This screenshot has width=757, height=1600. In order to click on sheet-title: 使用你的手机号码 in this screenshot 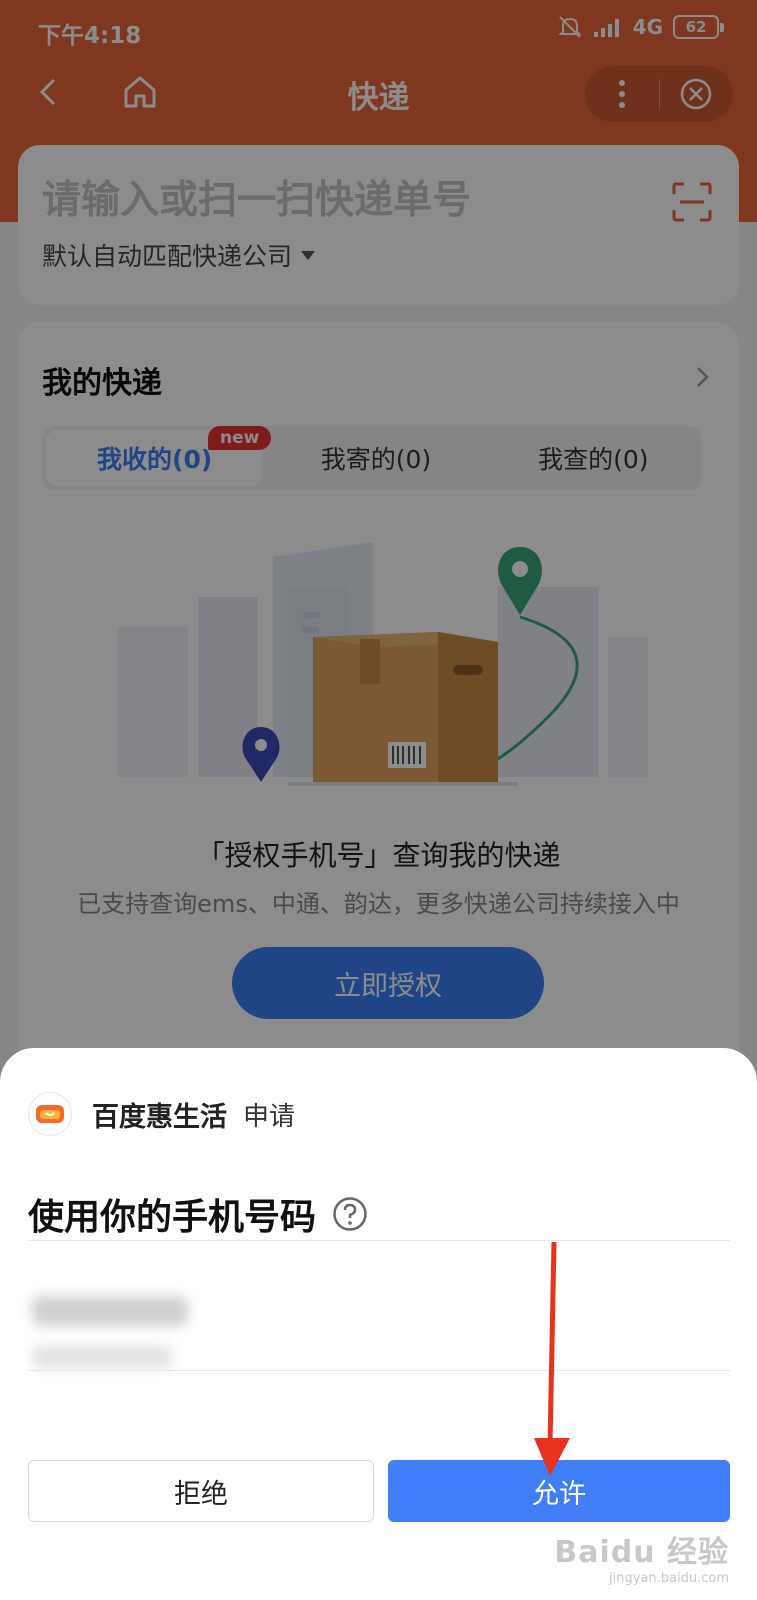, I will do `click(172, 1217)`.